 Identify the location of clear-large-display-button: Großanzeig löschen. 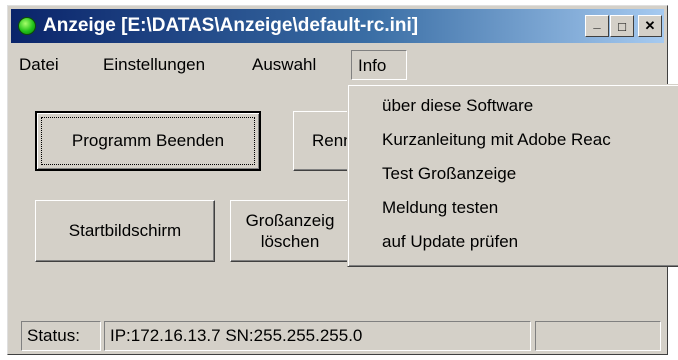
(290, 231).